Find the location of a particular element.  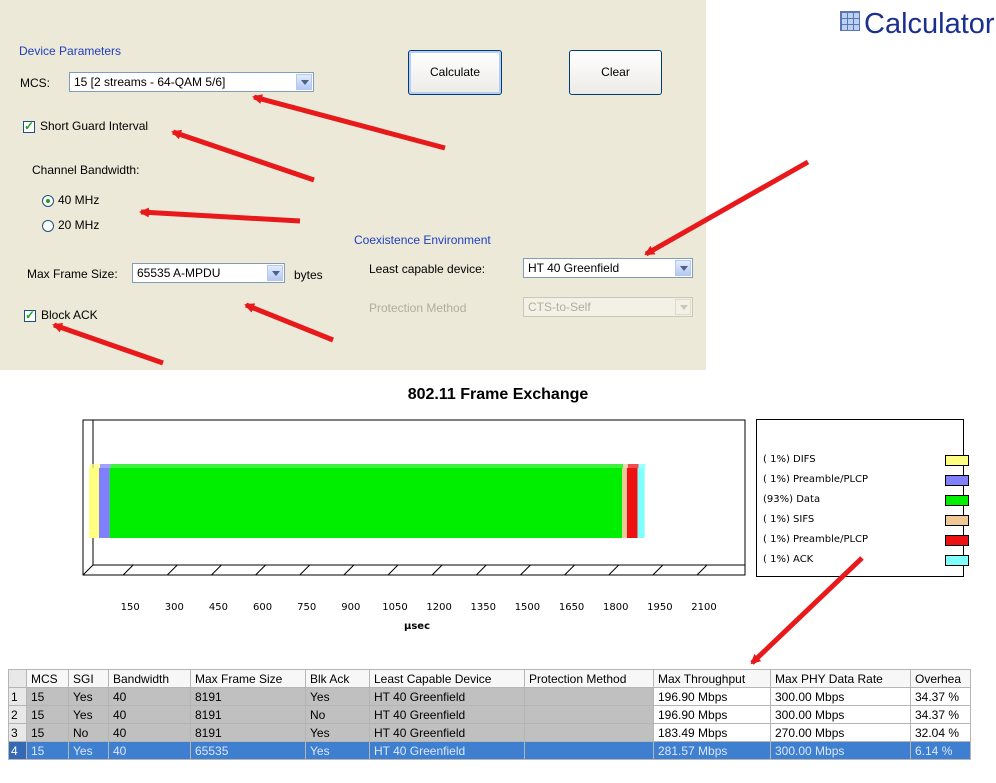

least-capable-device-select: HT 40 Greenfield is located at coordinates (608, 268).